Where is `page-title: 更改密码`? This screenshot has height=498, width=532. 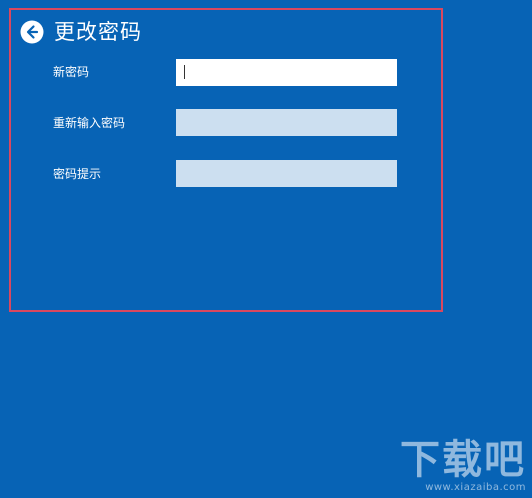
page-title: 更改密码 is located at coordinates (98, 32).